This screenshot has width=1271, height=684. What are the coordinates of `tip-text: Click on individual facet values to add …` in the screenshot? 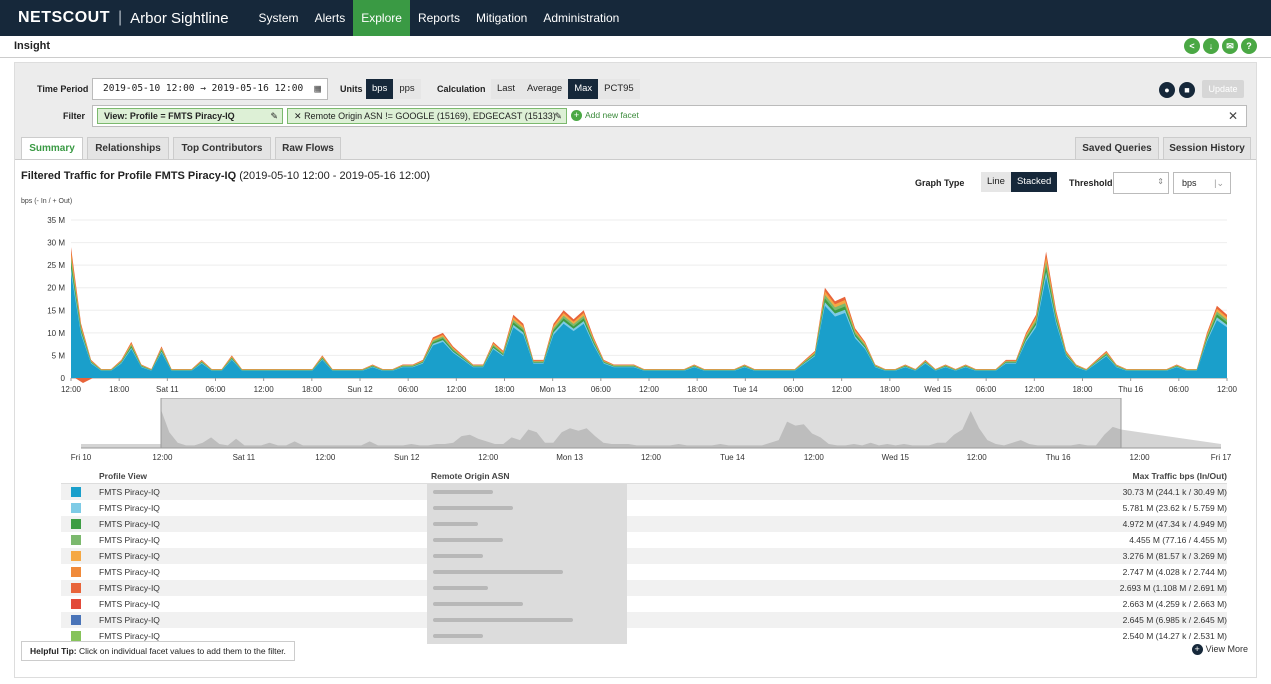 It's located at (182, 651).